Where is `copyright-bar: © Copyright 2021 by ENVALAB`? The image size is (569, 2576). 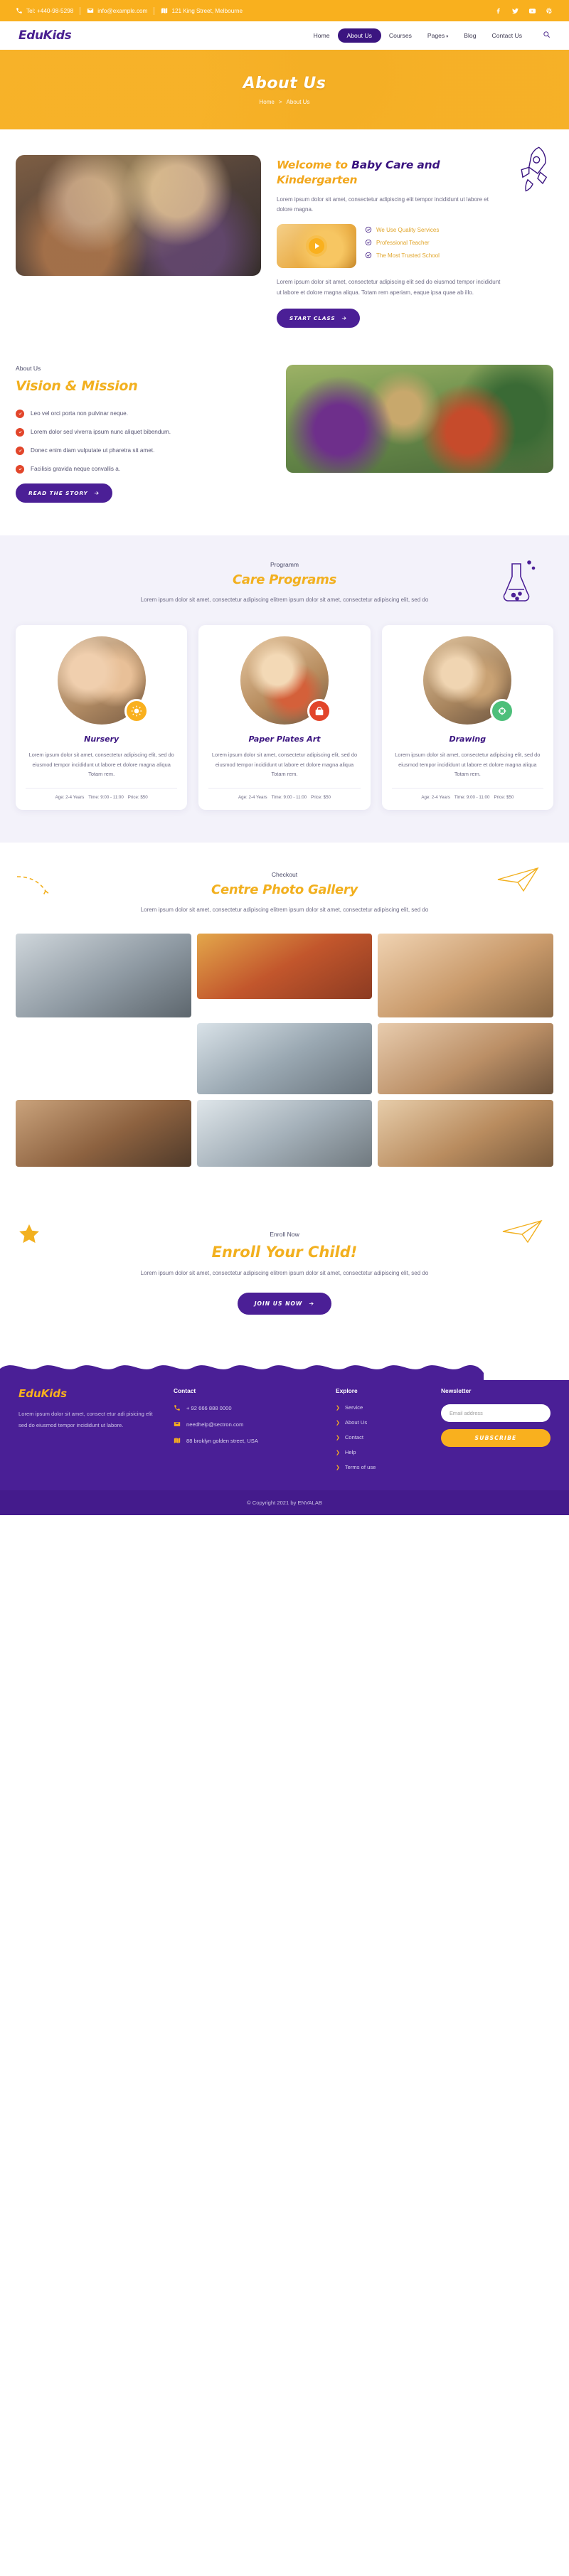
copyright-bar: © Copyright 2021 by ENVALAB is located at coordinates (284, 1503).